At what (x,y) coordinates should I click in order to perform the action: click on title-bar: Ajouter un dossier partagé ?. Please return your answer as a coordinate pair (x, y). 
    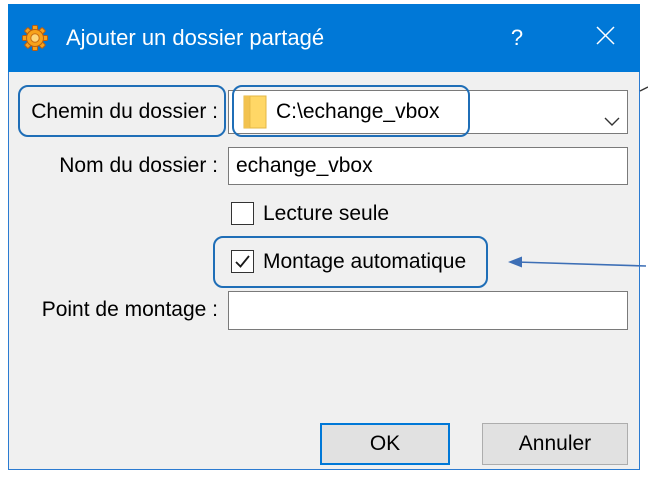
    Looking at the image, I should click on (324, 38).